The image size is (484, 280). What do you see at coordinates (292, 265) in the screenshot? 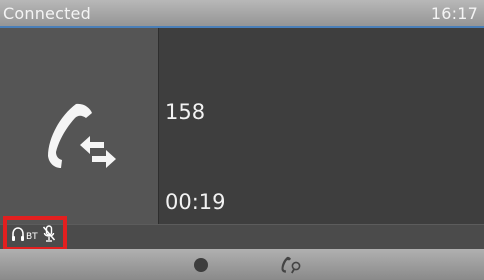
I see `handset-search-icon` at bounding box center [292, 265].